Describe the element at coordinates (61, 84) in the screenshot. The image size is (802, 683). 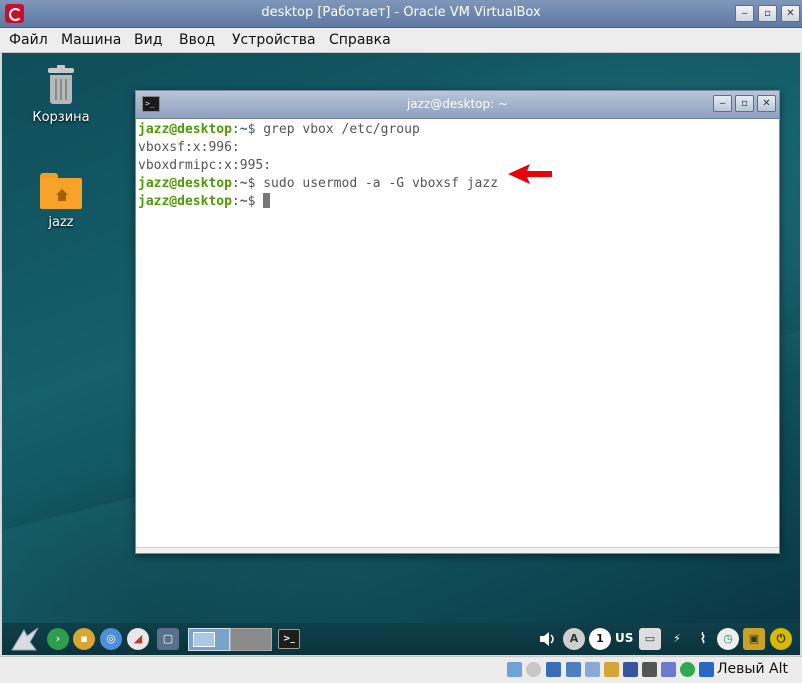
I see `trash-icon` at that location.